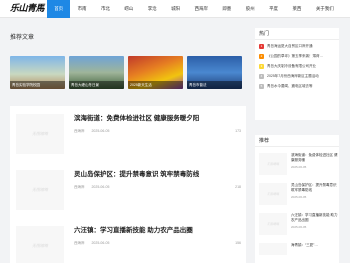 The image size is (350, 263). I want to click on card-caption: 青岛市普法, so click(214, 85).